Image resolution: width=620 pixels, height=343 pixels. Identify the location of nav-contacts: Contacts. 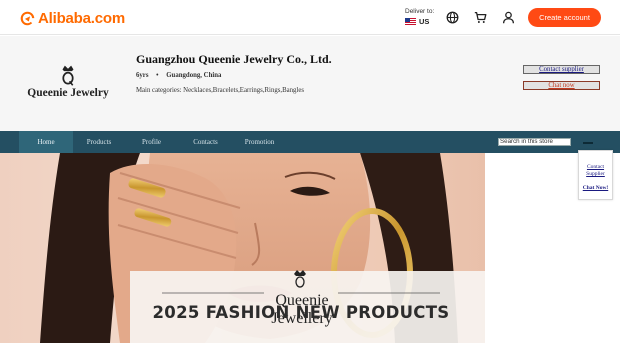
(205, 142).